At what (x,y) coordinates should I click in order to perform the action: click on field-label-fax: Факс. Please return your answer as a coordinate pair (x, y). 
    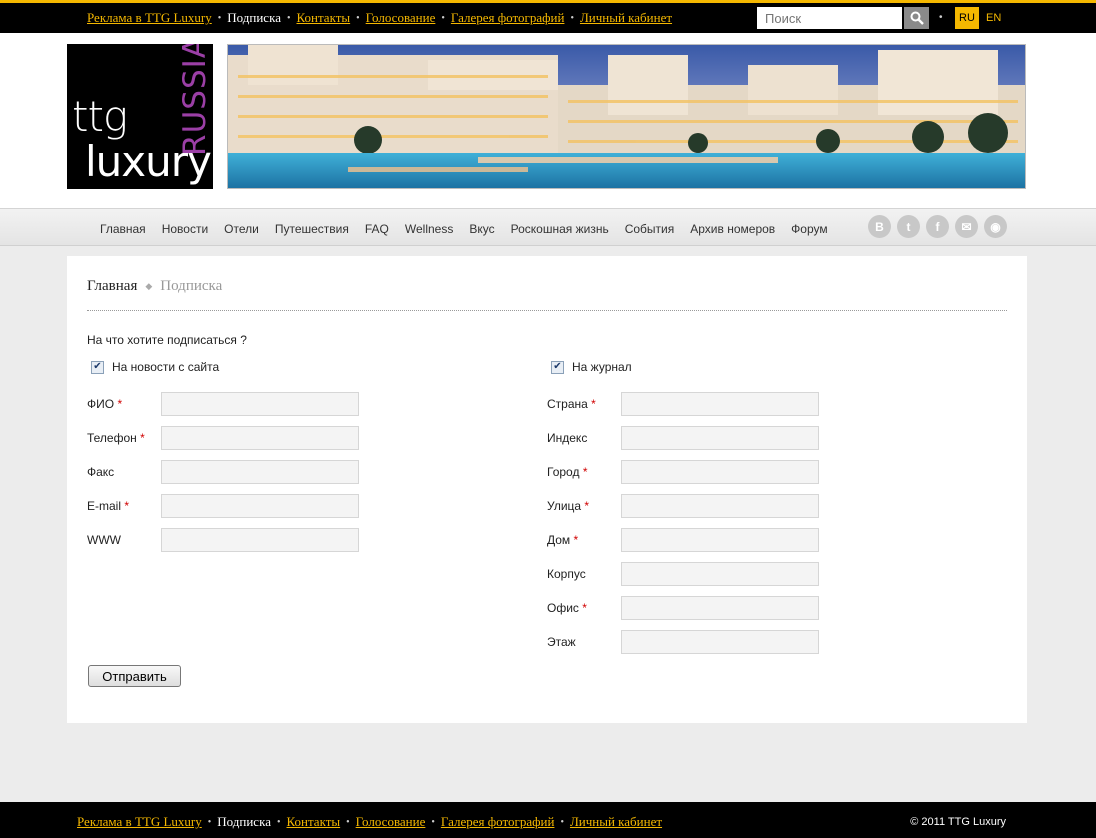
    Looking at the image, I should click on (101, 472).